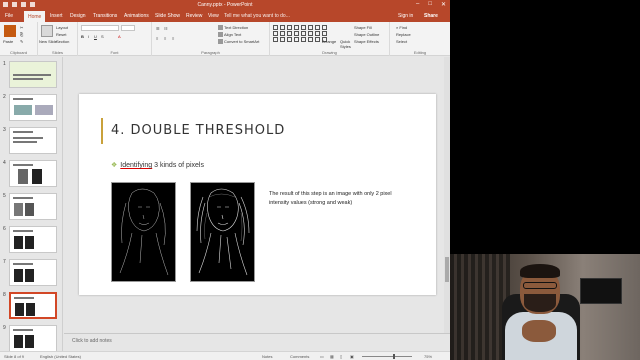 The width and height of the screenshot is (640, 360). What do you see at coordinates (213, 16) in the screenshot?
I see `tab-view: View` at bounding box center [213, 16].